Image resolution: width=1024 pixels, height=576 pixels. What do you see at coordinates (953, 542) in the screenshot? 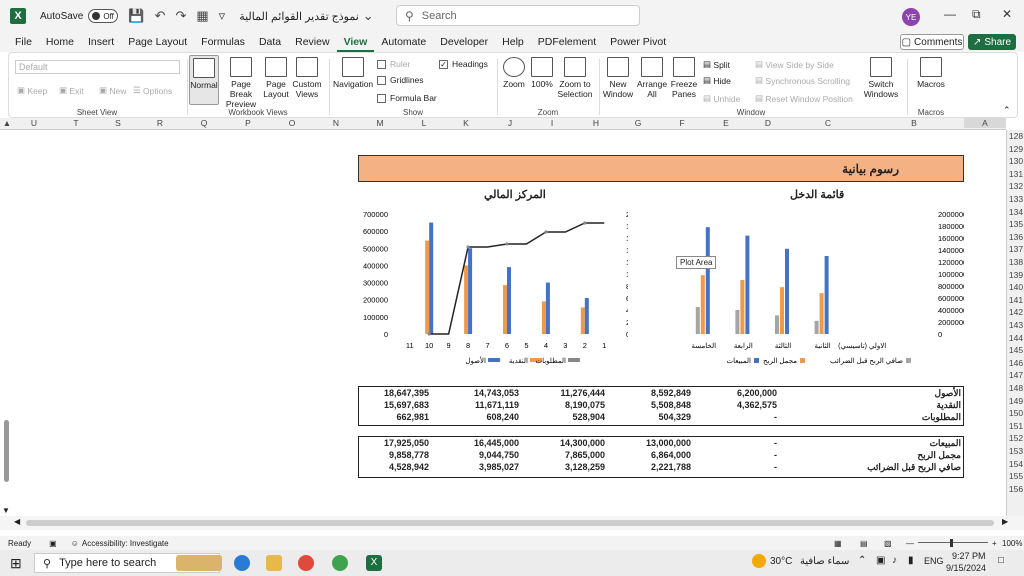
I see `zoom-slider` at bounding box center [953, 542].